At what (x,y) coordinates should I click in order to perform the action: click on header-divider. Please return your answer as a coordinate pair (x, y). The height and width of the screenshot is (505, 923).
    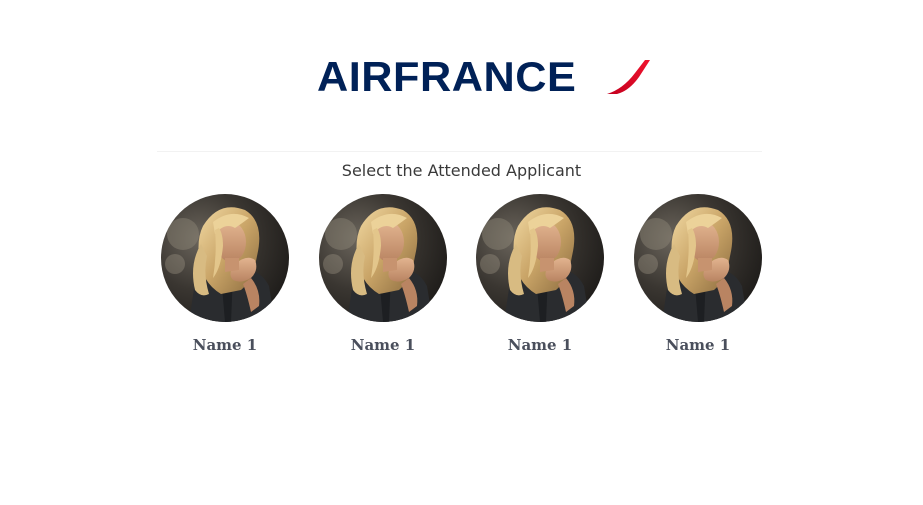
    Looking at the image, I should click on (459, 151).